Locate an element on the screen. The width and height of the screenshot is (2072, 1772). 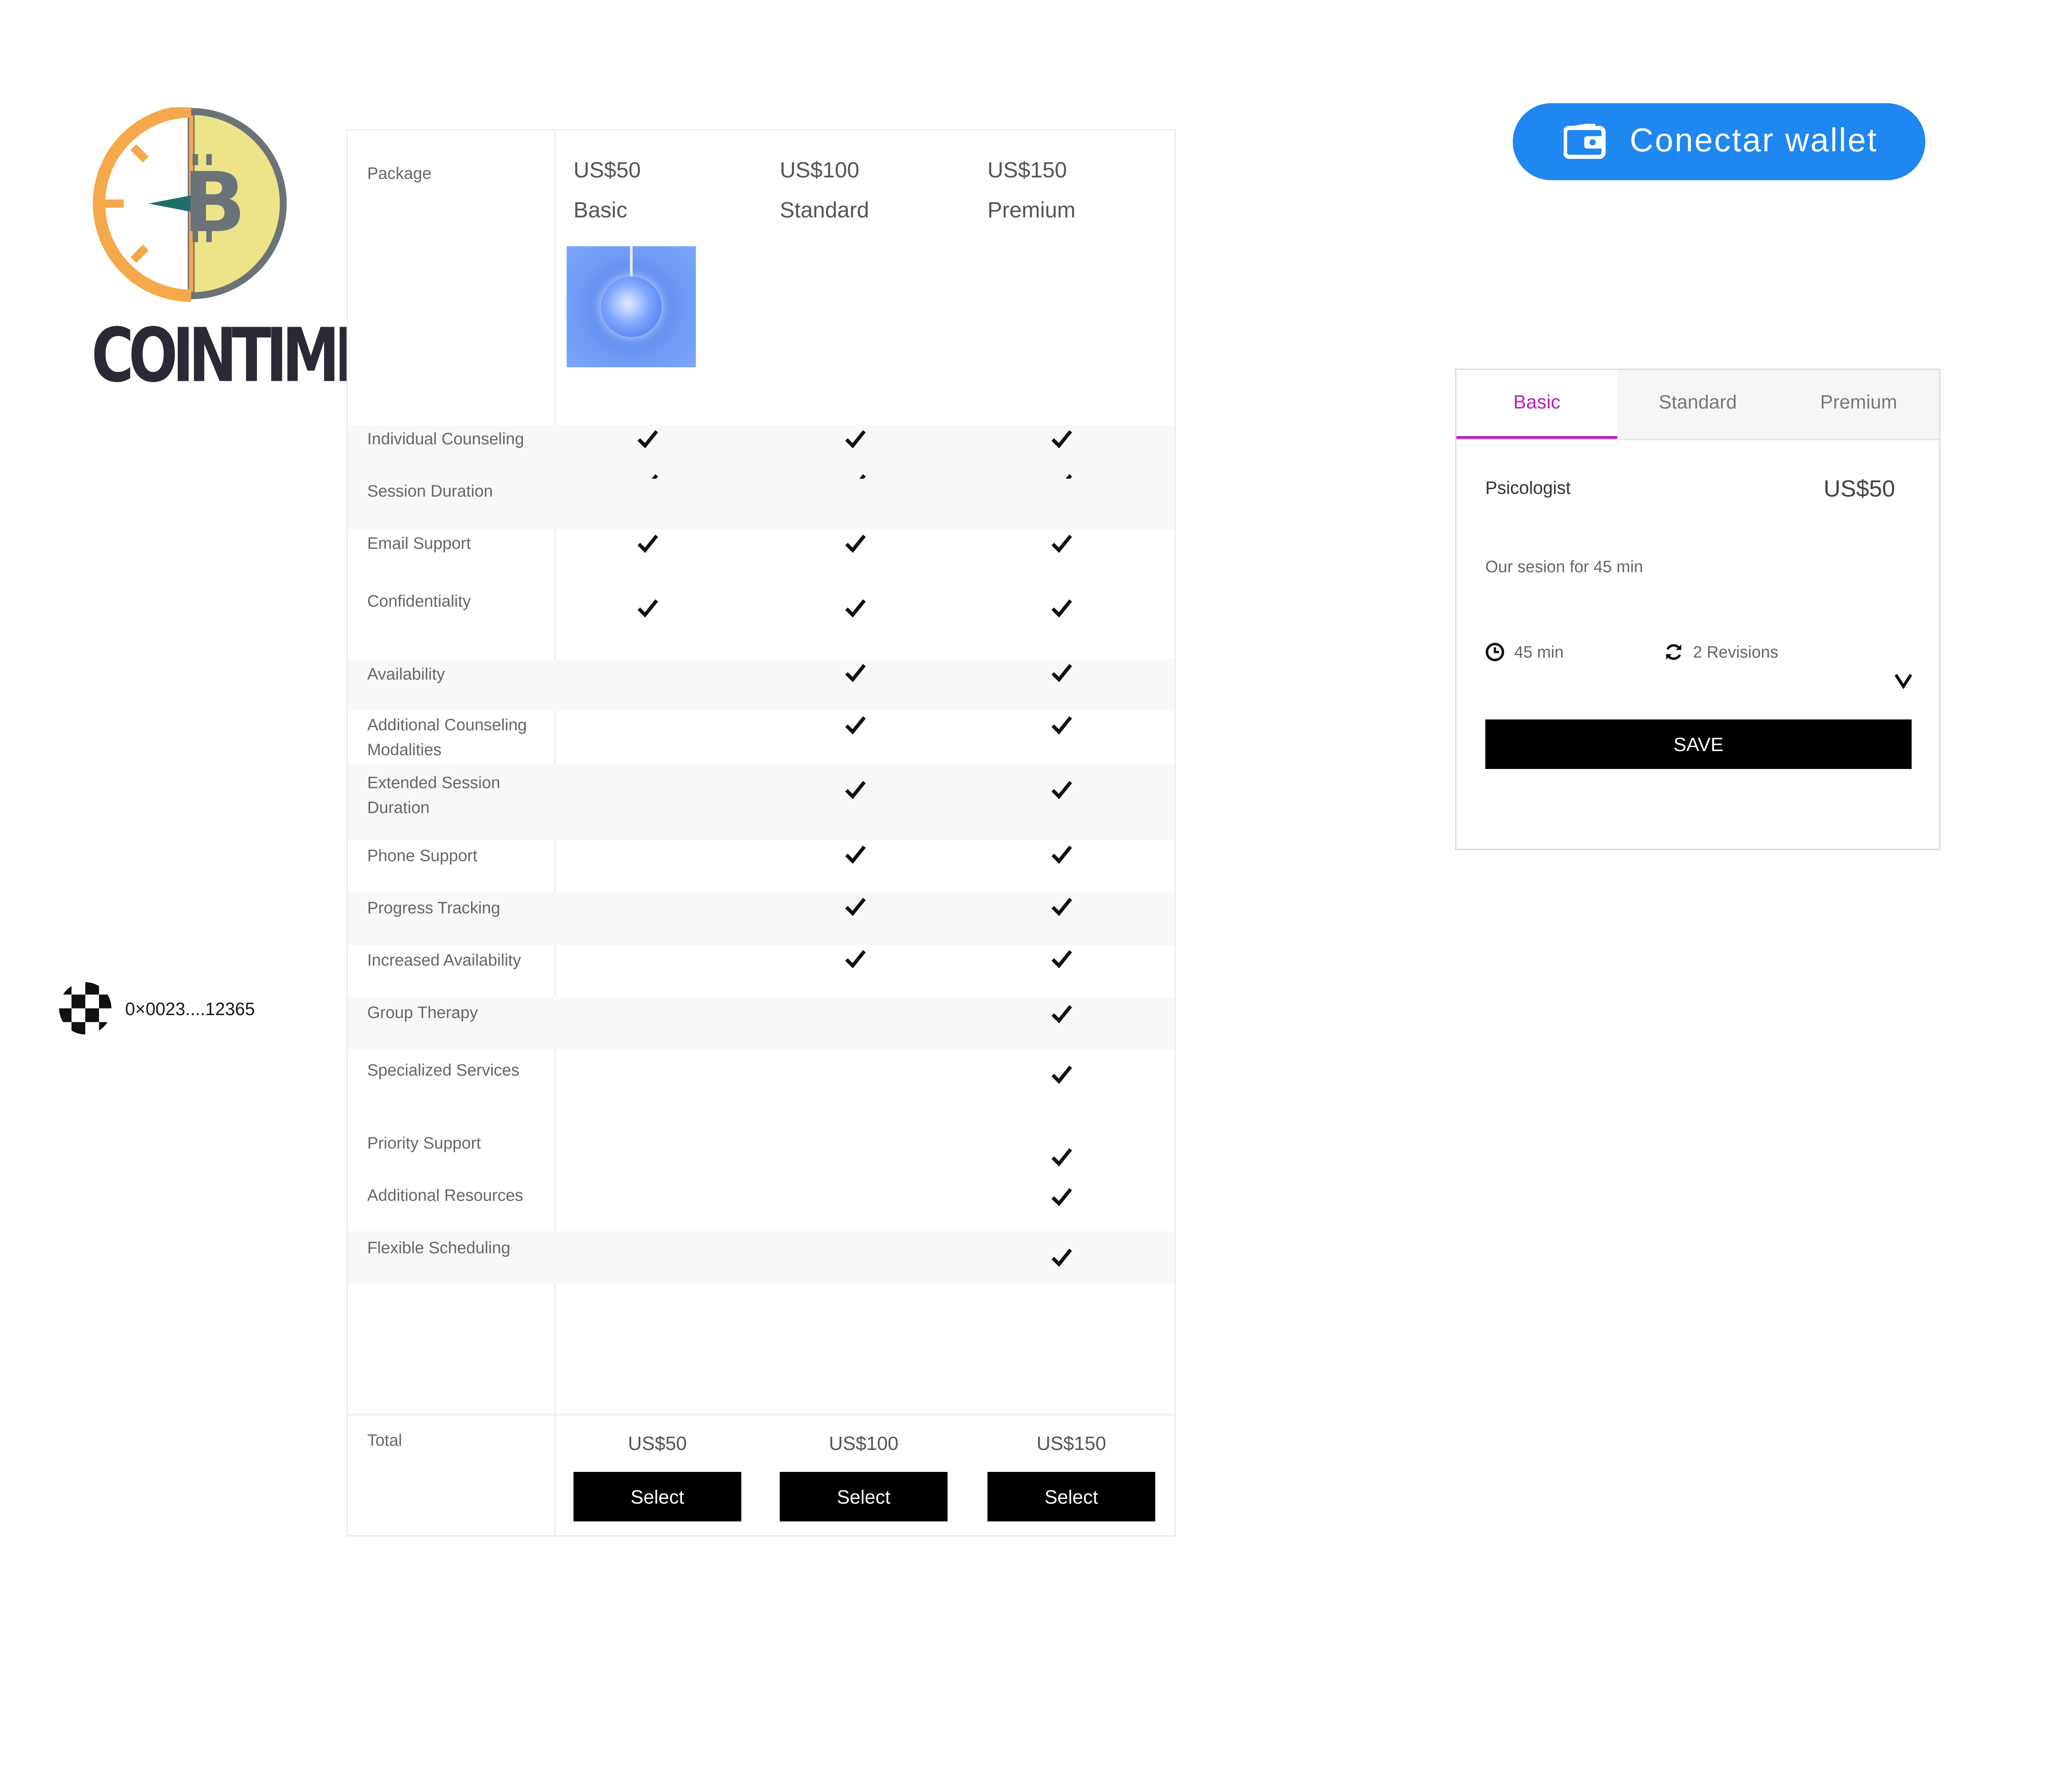
tab-premium: Premium is located at coordinates (1858, 404).